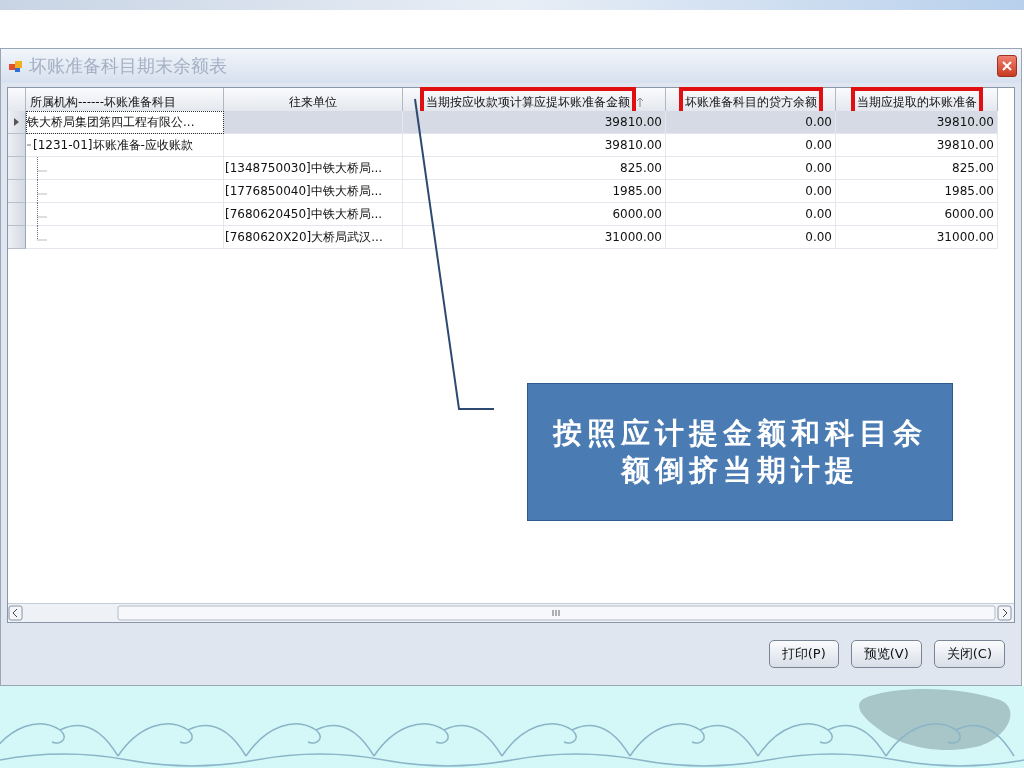 Image resolution: width=1024 pixels, height=768 pixels. I want to click on dialog-button: 关闭(C), so click(969, 654).